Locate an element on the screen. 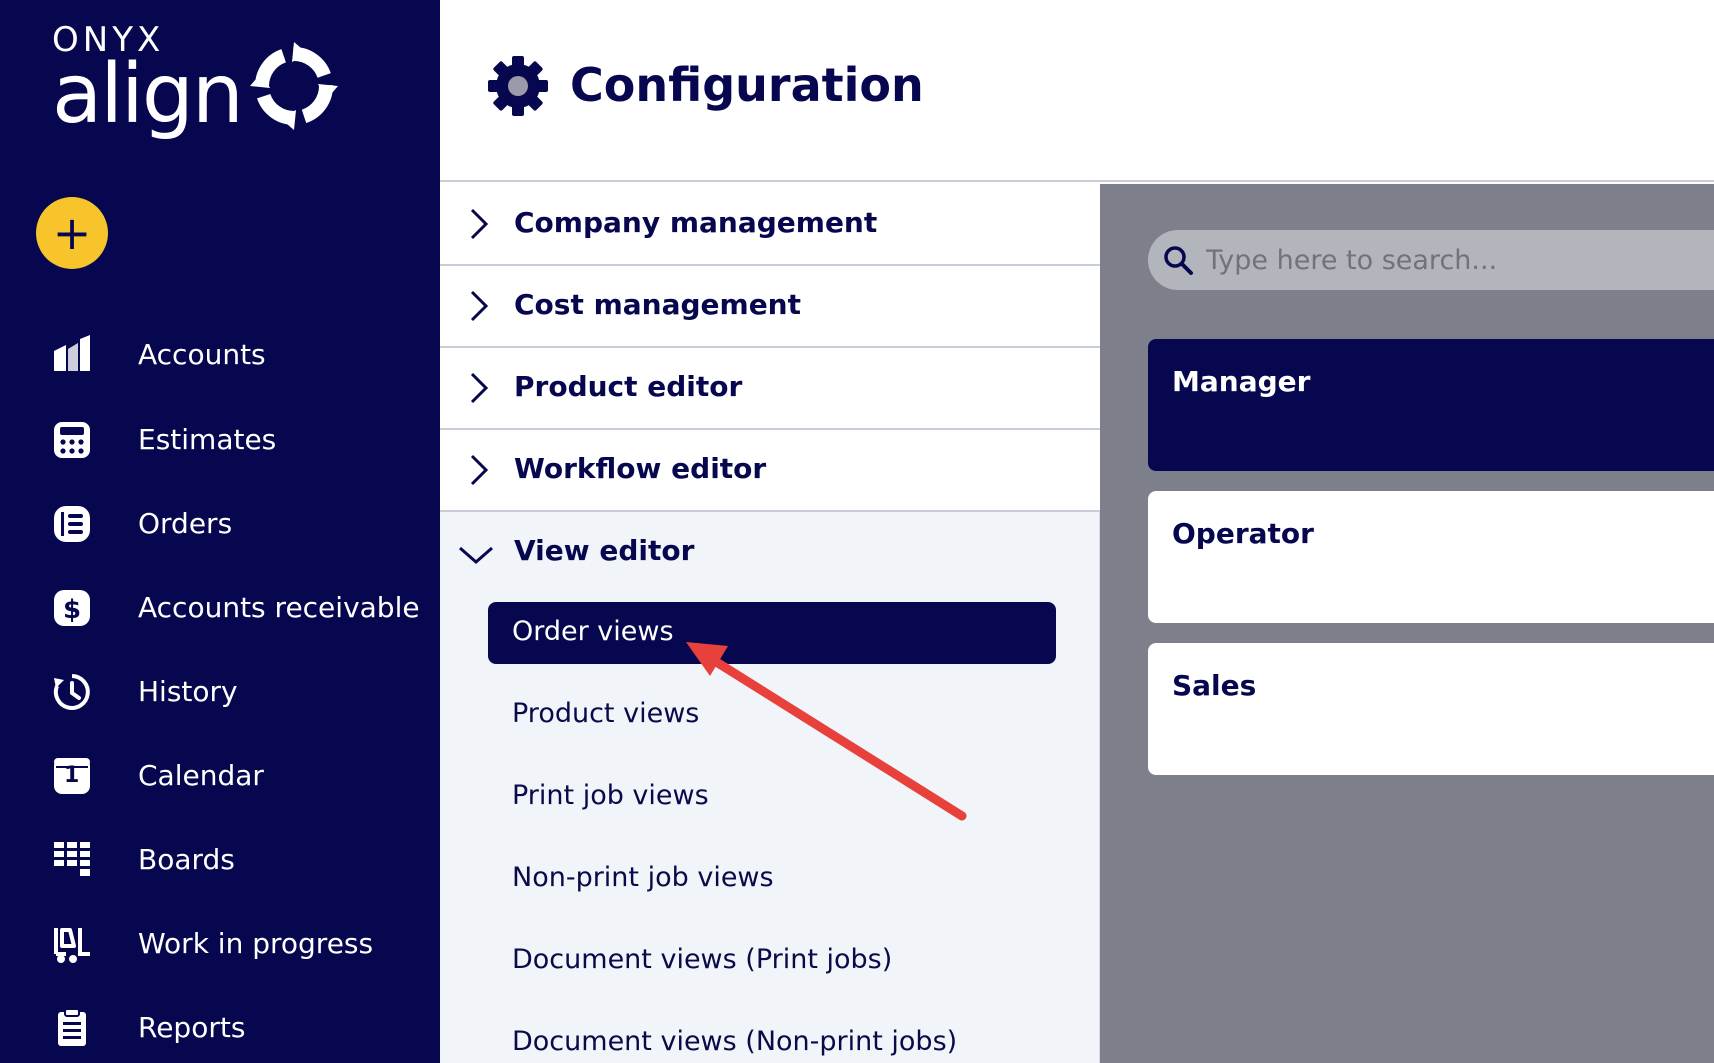 The height and width of the screenshot is (1063, 1714). sidebar-item-orders: Orders is located at coordinates (220, 523).